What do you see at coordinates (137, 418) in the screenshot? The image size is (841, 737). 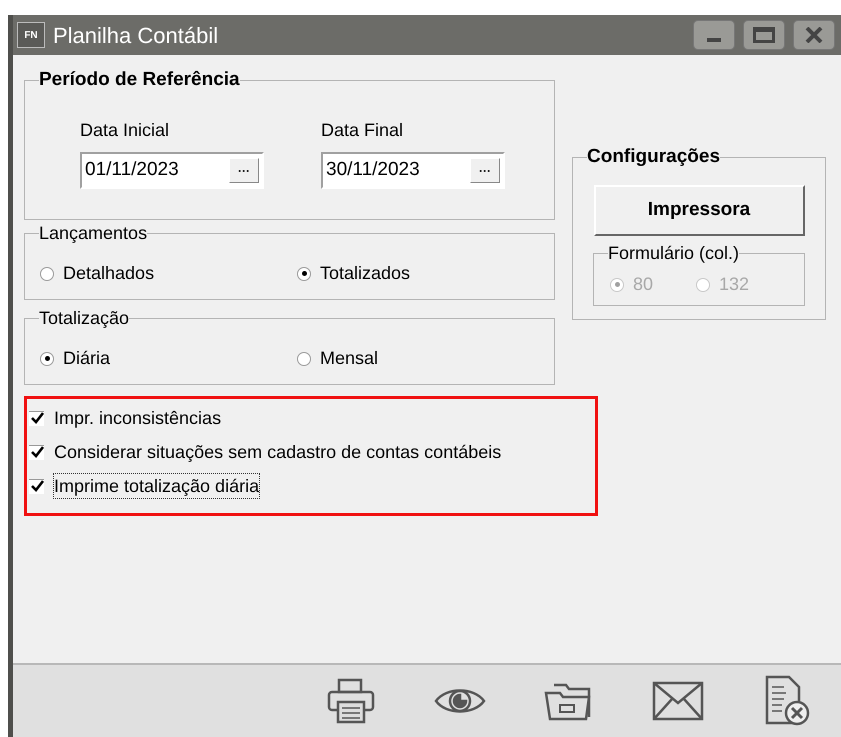 I see `checkbox-label: Impr. inconsistências` at bounding box center [137, 418].